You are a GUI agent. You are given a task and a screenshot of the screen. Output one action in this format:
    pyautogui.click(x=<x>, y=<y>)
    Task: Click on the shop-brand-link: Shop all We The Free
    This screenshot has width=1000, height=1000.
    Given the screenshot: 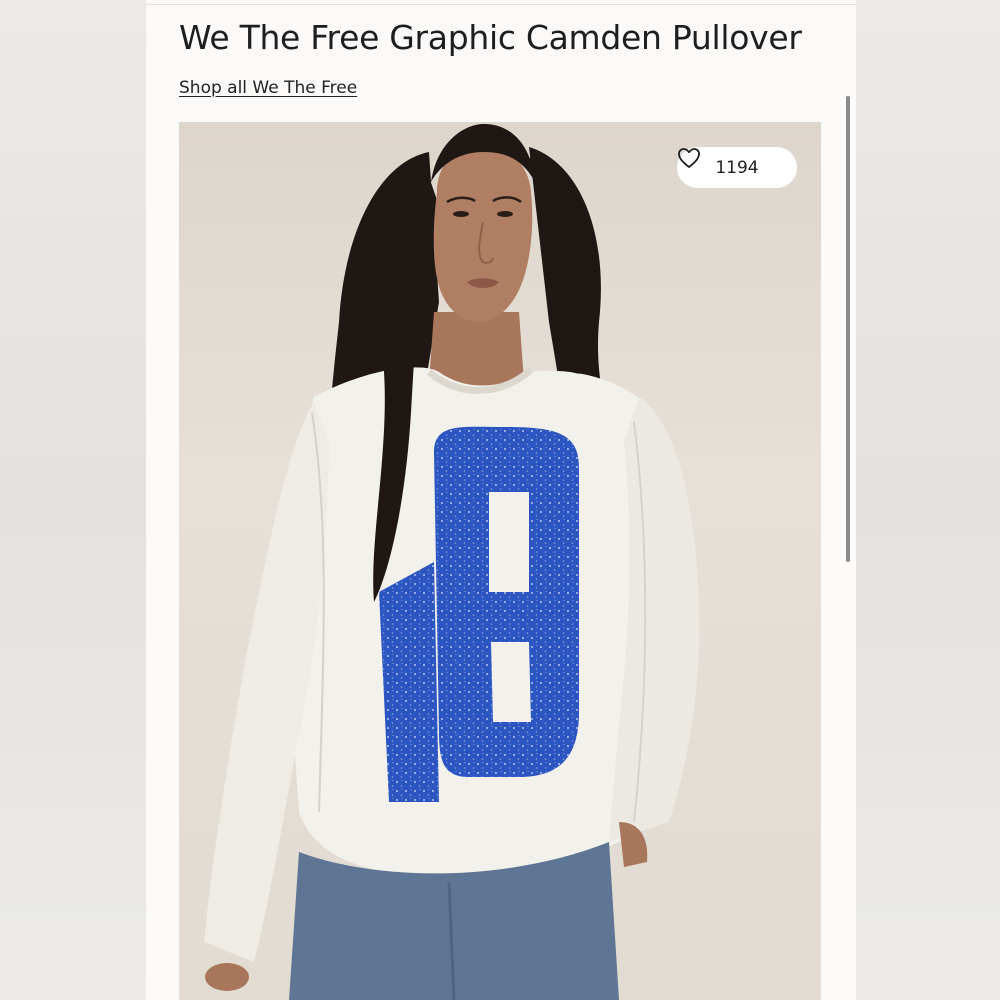 What is the action you would take?
    pyautogui.click(x=268, y=88)
    